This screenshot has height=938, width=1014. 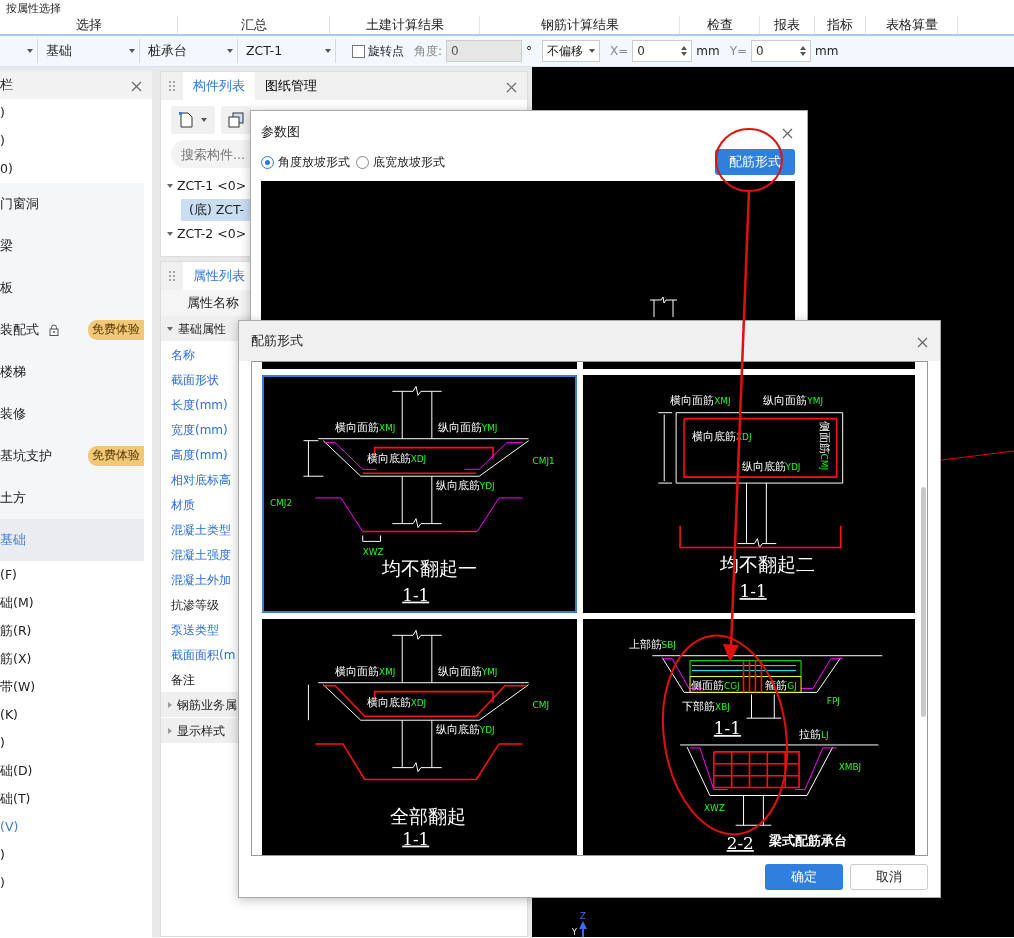 What do you see at coordinates (619, 51) in the screenshot?
I see `coordinate-label: X=` at bounding box center [619, 51].